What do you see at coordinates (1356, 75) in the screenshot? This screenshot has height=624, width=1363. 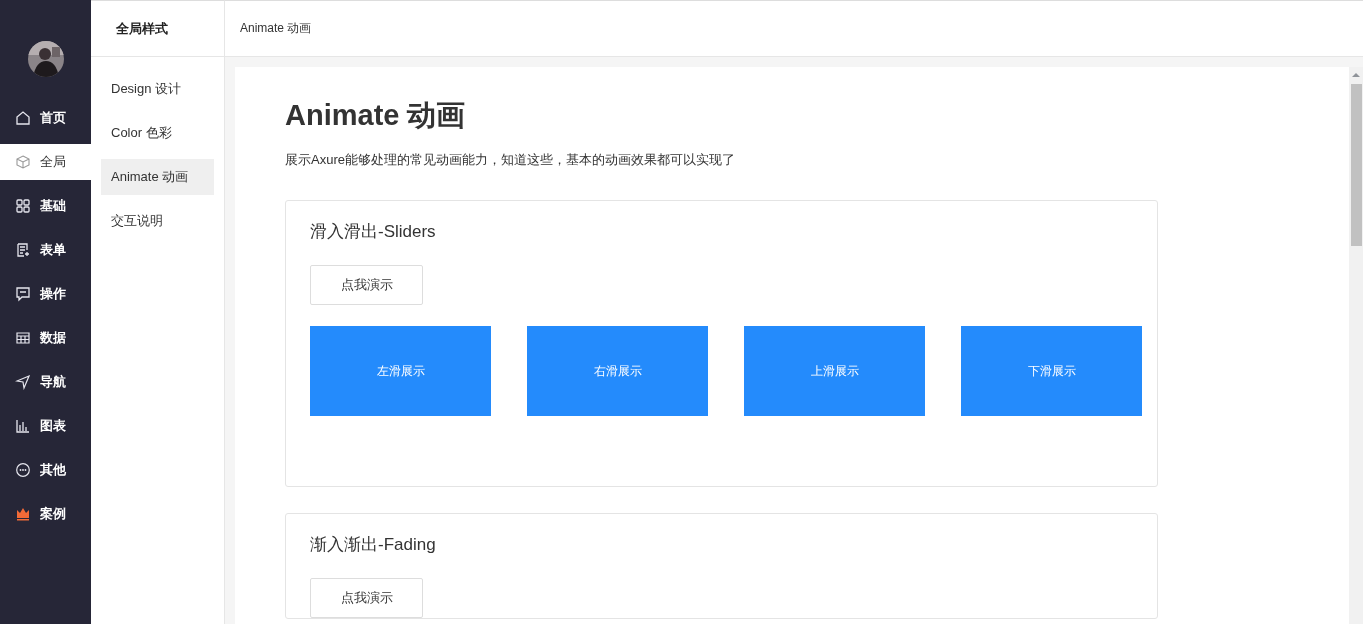 I see `scroll-up-icon` at bounding box center [1356, 75].